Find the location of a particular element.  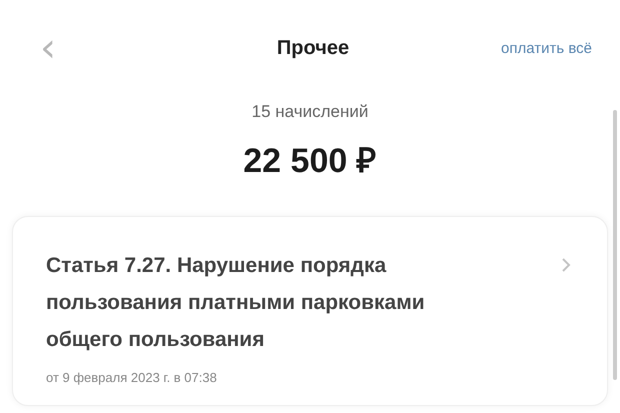

pay-all-link: оплатить всё is located at coordinates (546, 48).